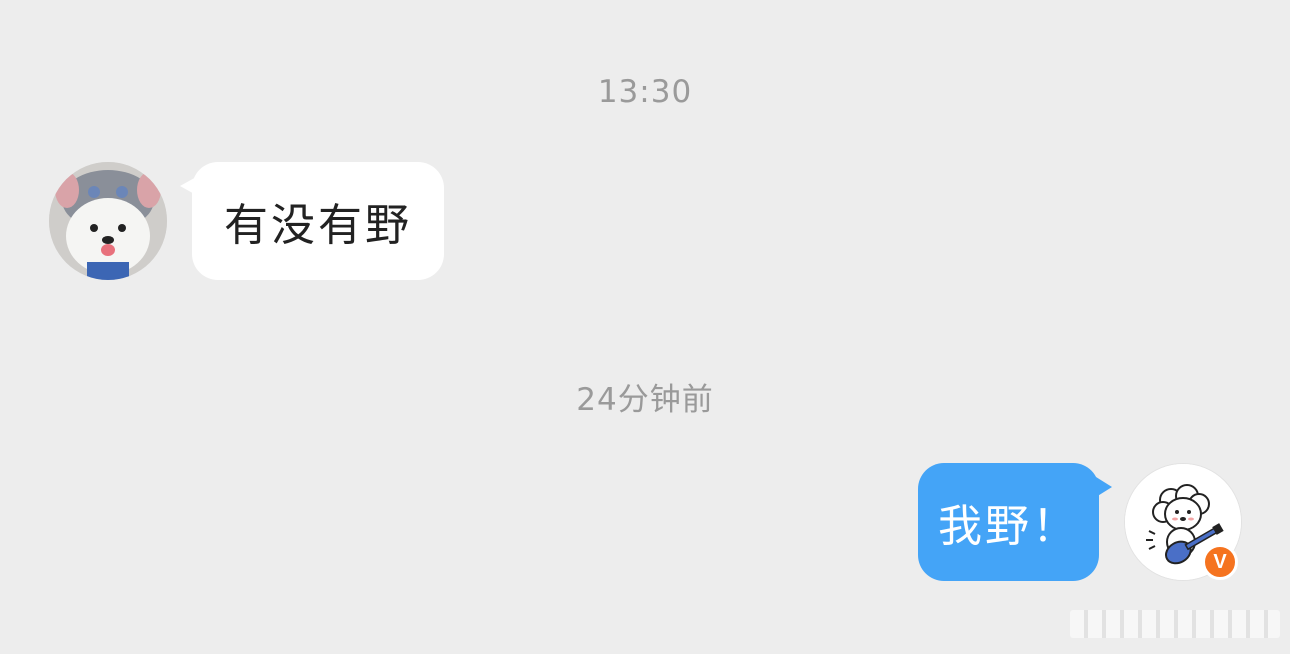  I want to click on timestamp: 13:30, so click(645, 92).